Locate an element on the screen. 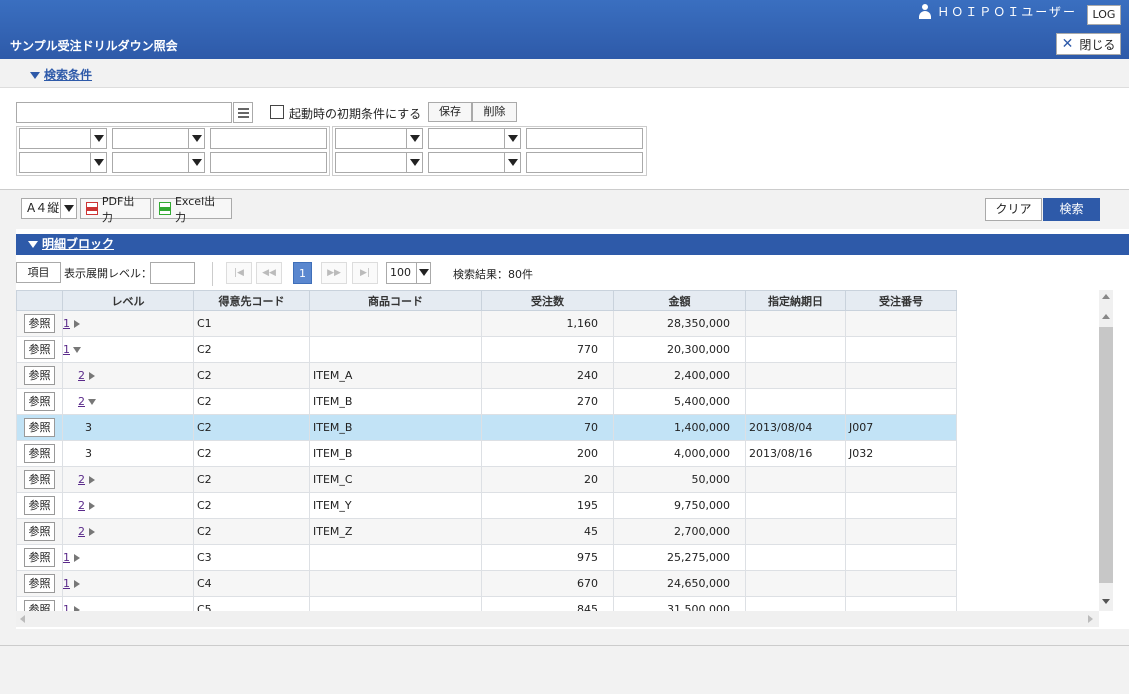  quantity-cell: 70 is located at coordinates (547, 427).